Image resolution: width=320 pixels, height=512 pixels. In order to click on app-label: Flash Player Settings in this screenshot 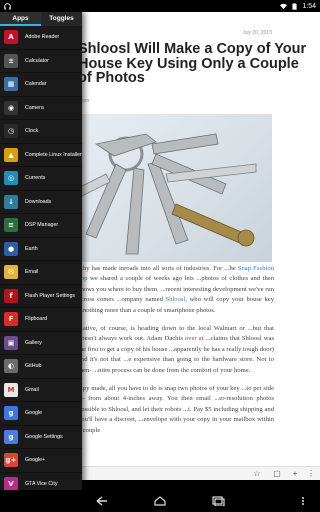, I will do `click(50, 295)`.